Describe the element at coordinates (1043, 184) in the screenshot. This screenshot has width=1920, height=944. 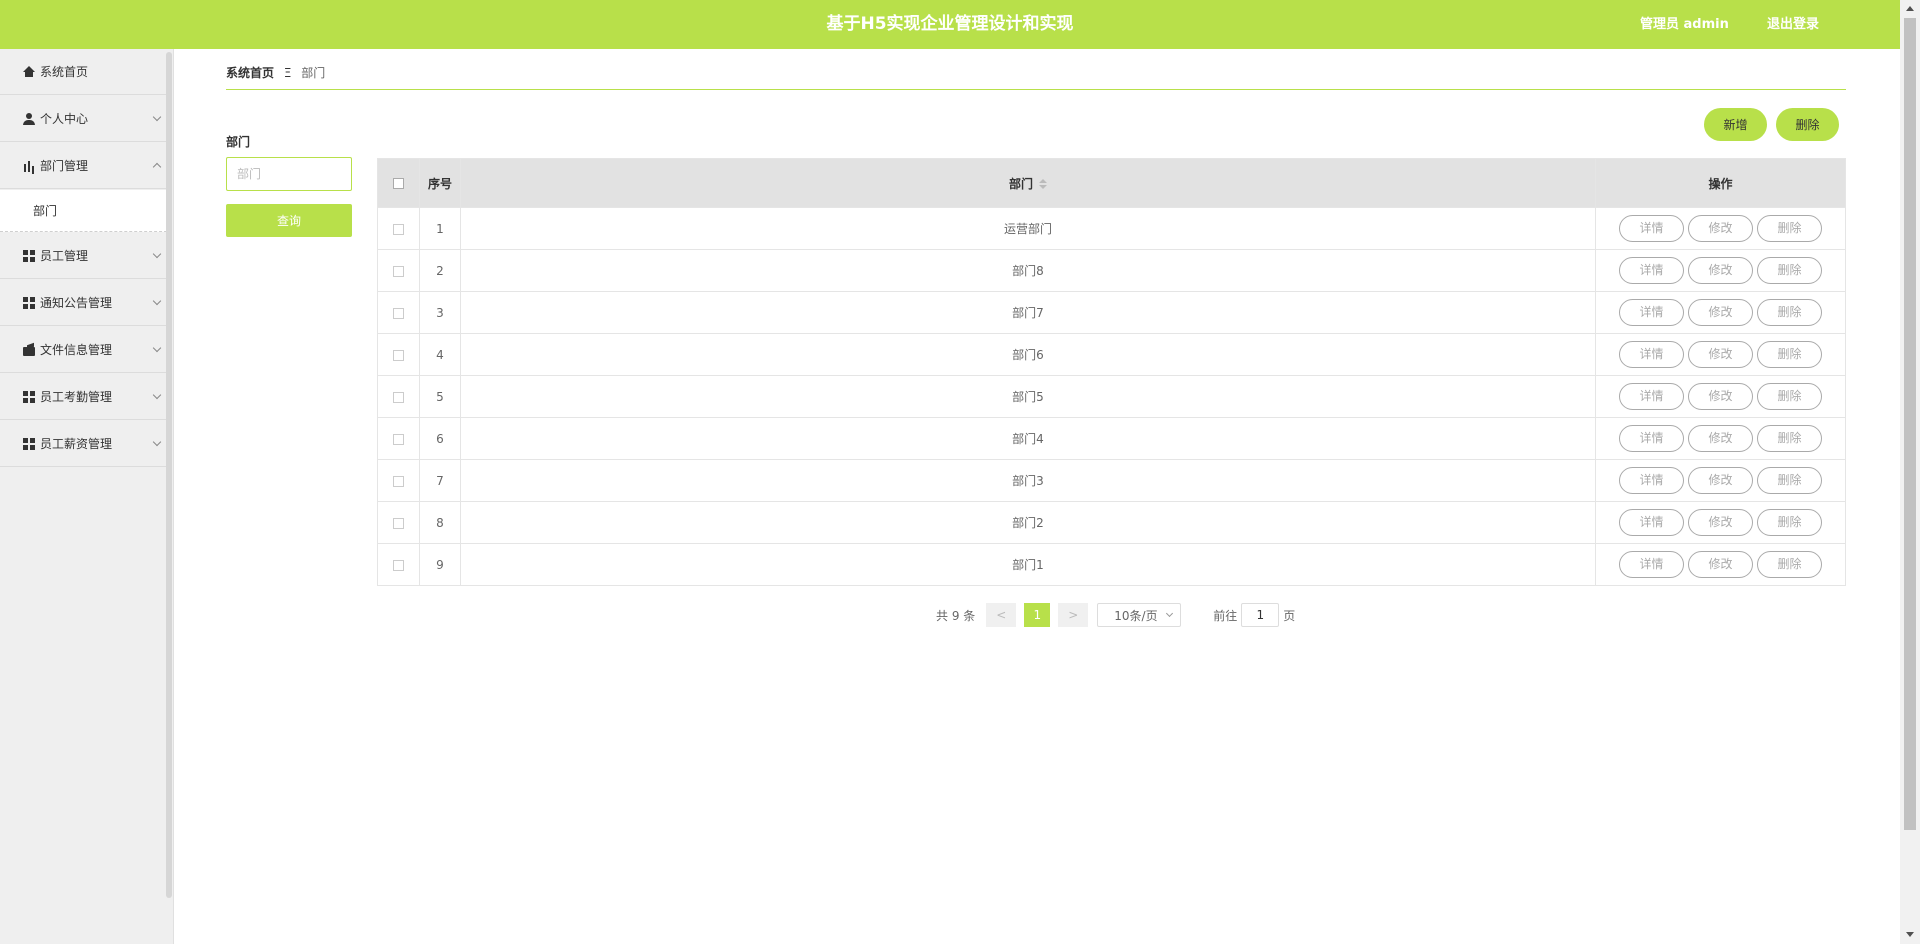
I see `sort-icon` at that location.